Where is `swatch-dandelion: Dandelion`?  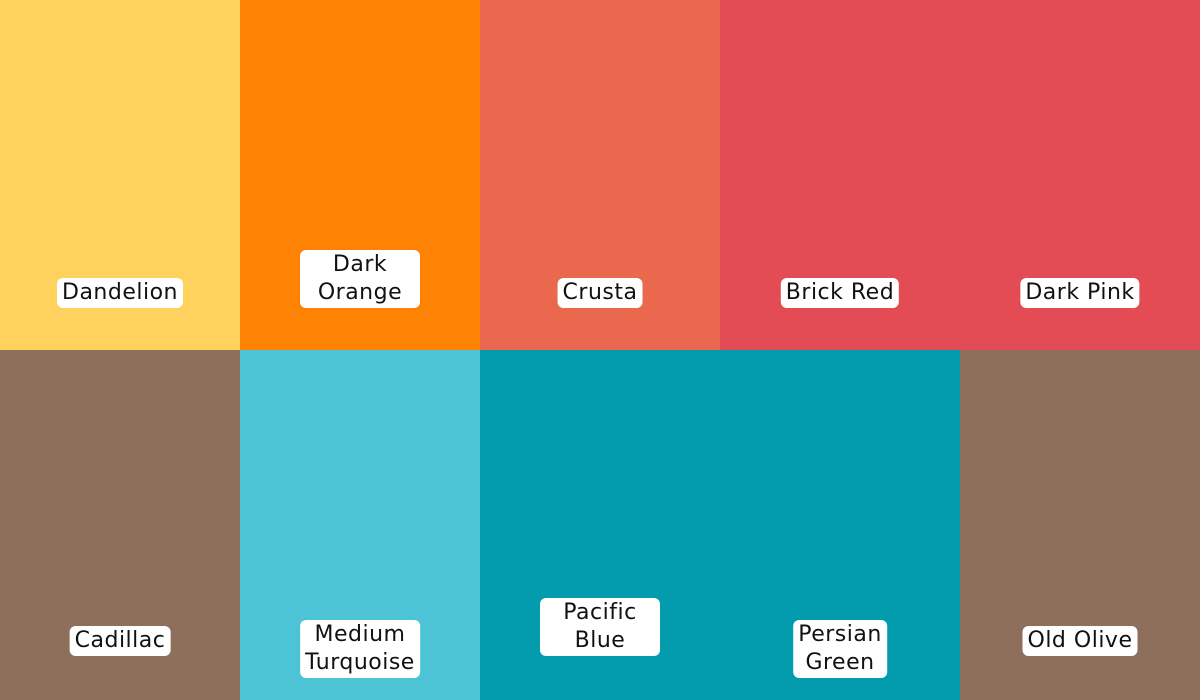 swatch-dandelion: Dandelion is located at coordinates (120, 175).